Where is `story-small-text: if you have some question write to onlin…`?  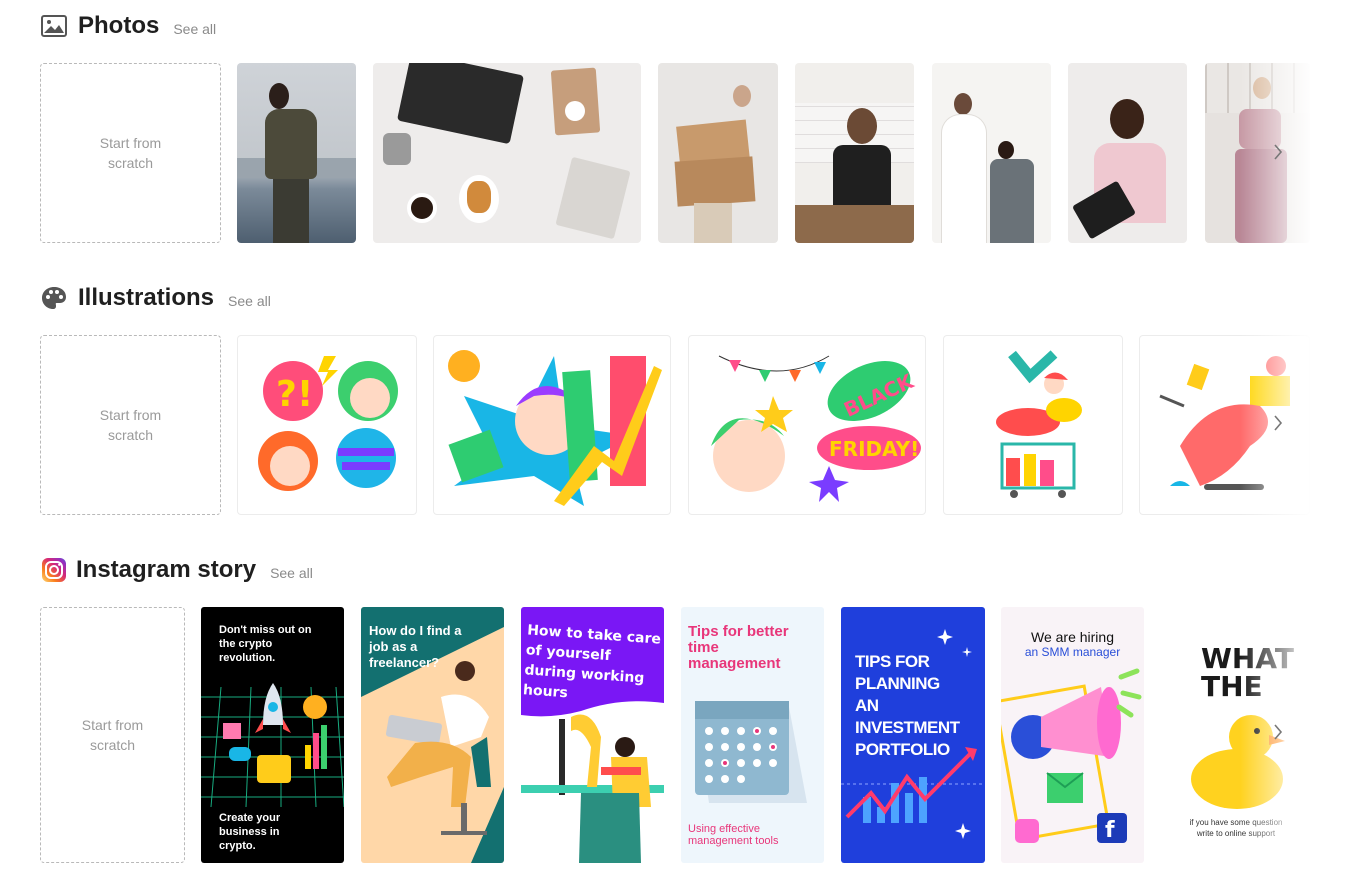
story-small-text: if you have some question write to onlin… is located at coordinates (1236, 828).